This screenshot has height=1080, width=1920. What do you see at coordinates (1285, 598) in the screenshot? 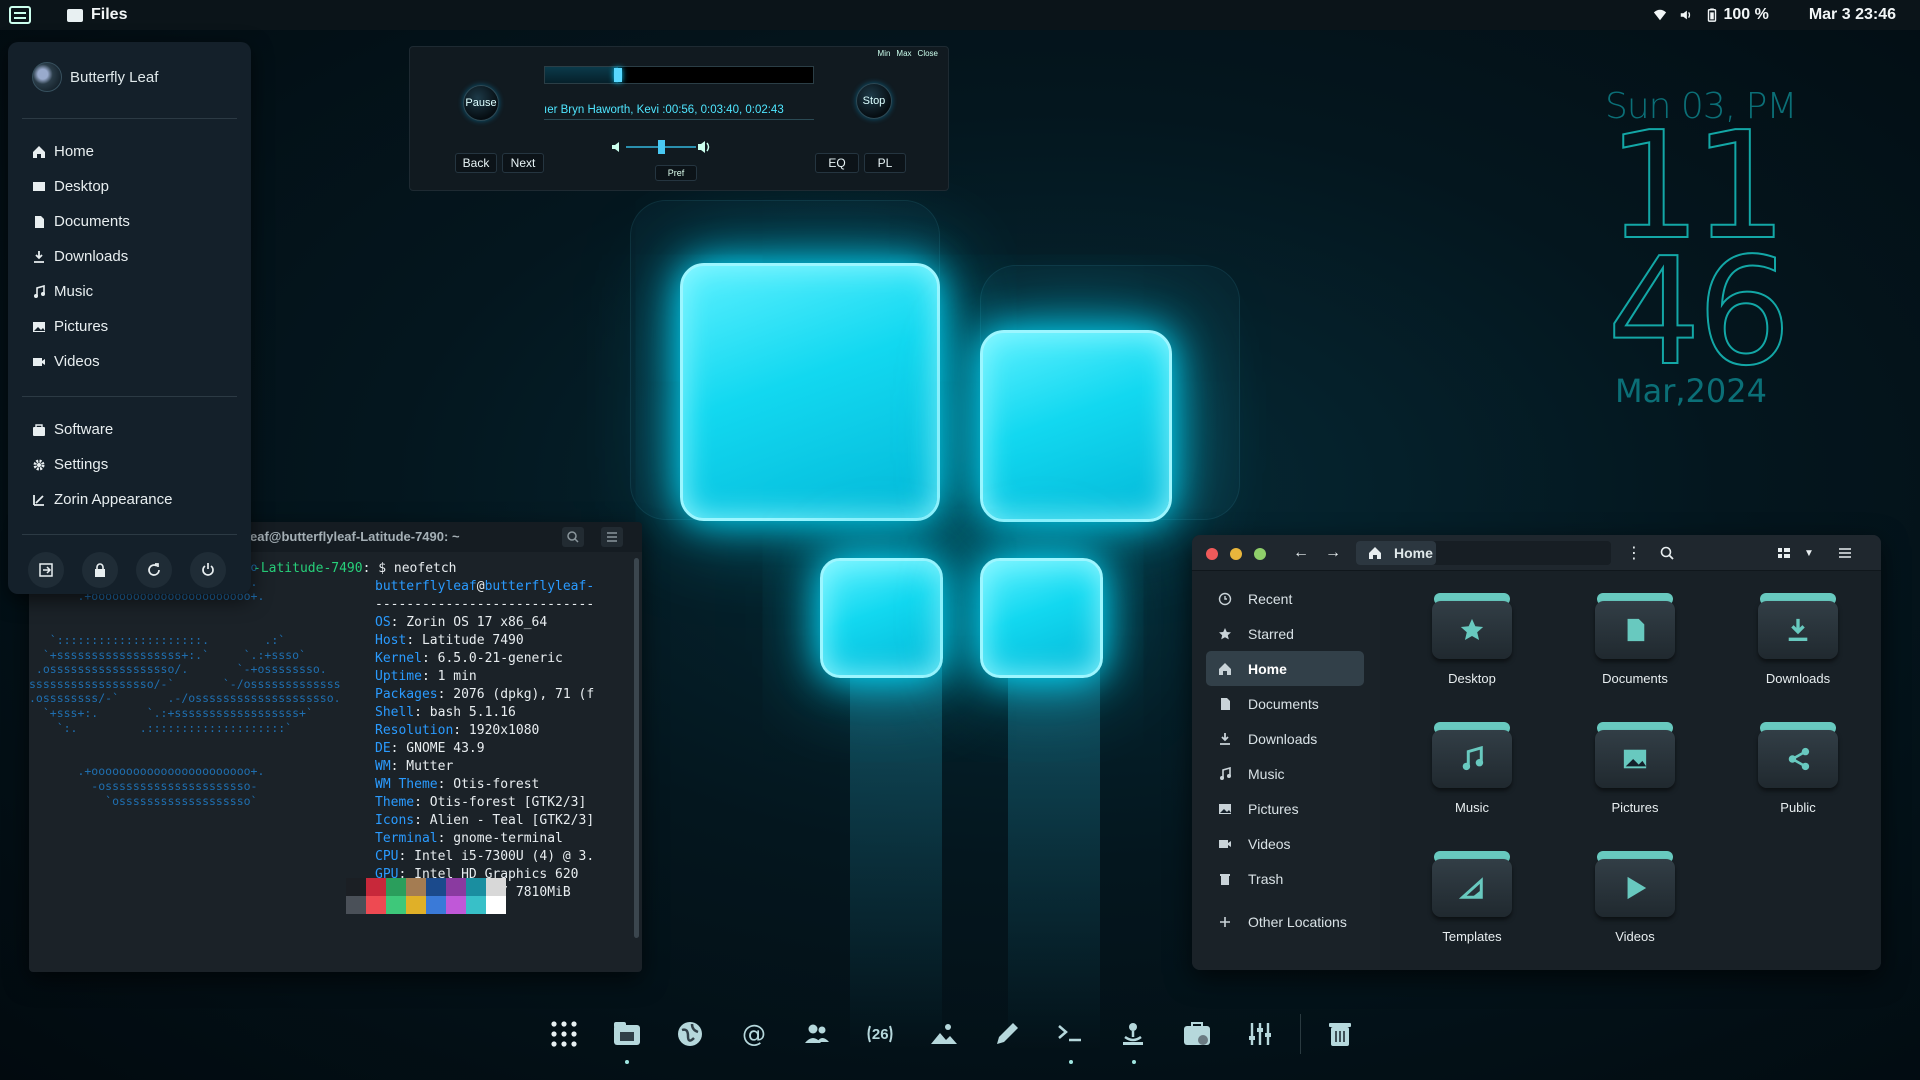
I see `sidebar-item-recent: Recent` at bounding box center [1285, 598].